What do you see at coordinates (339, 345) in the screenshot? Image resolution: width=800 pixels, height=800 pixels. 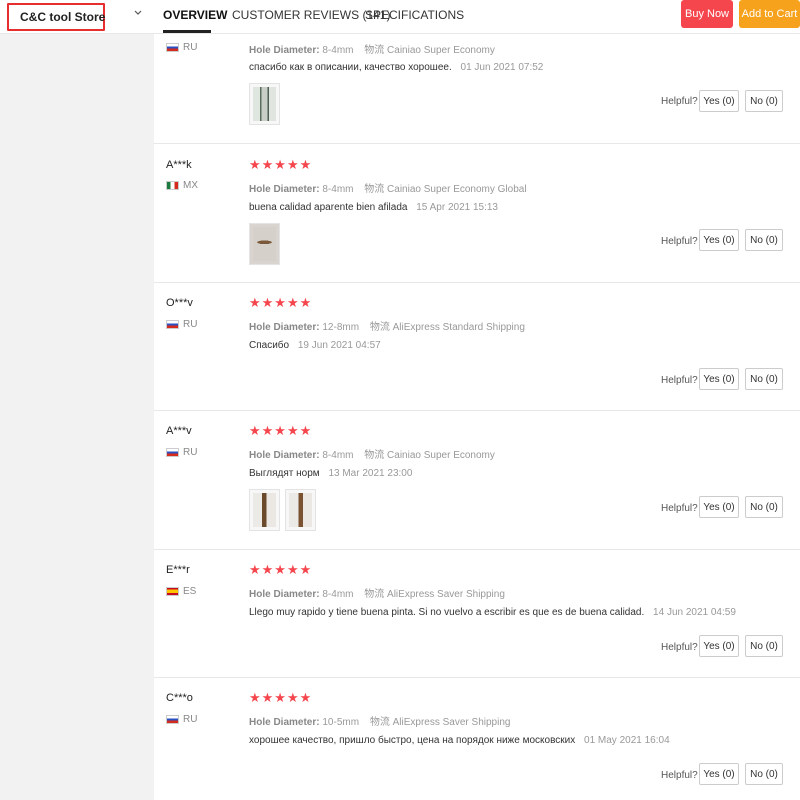 I see `review-date: 19 Jun 2021 04:57` at bounding box center [339, 345].